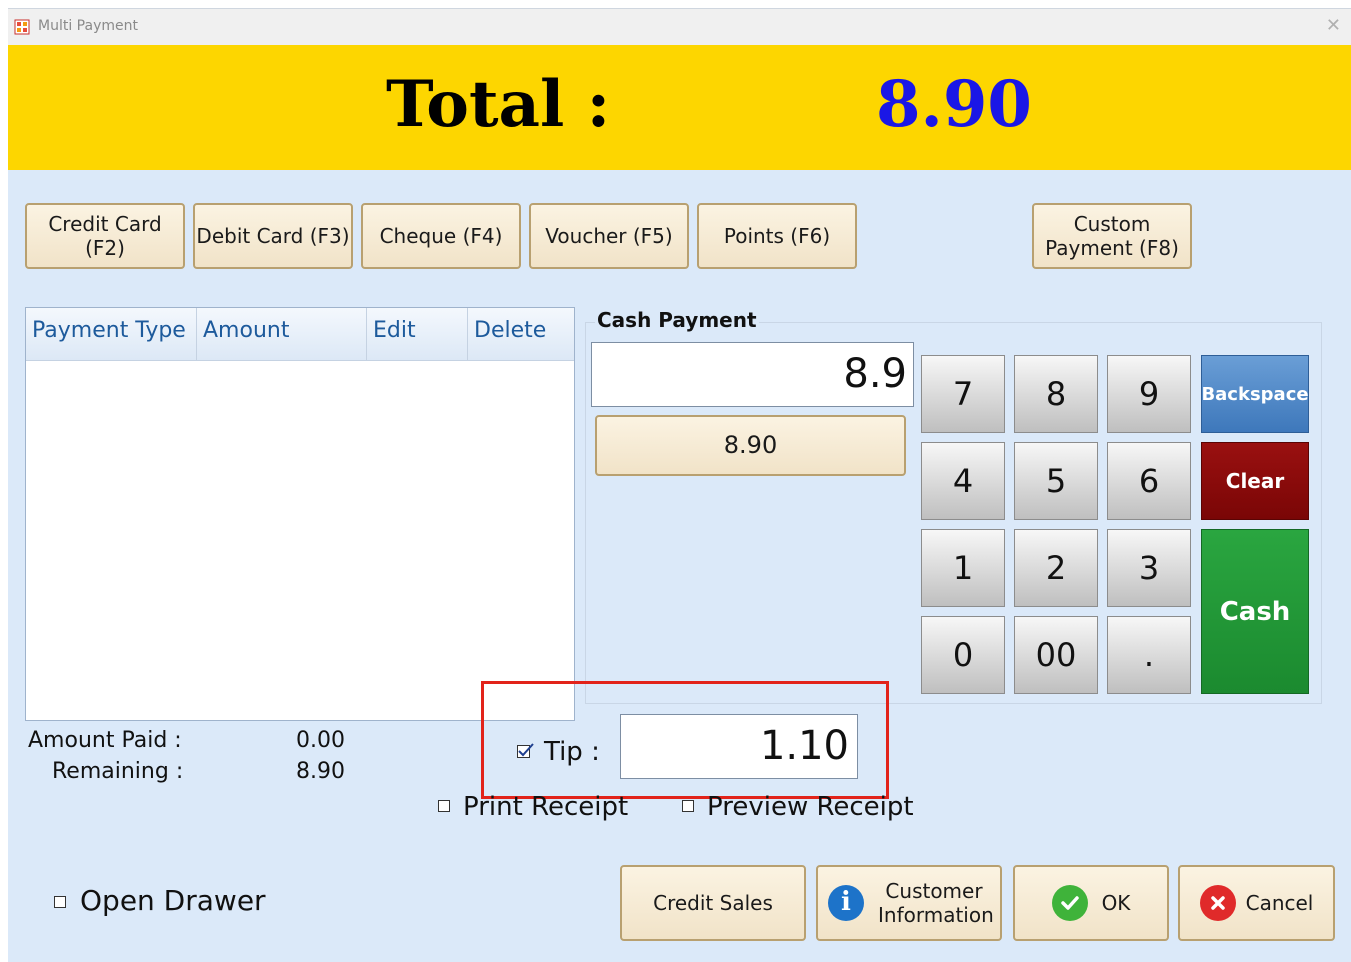 The image size is (1351, 962). Describe the element at coordinates (105, 740) in the screenshot. I see `amount-paid-label: Amount Paid :` at that location.